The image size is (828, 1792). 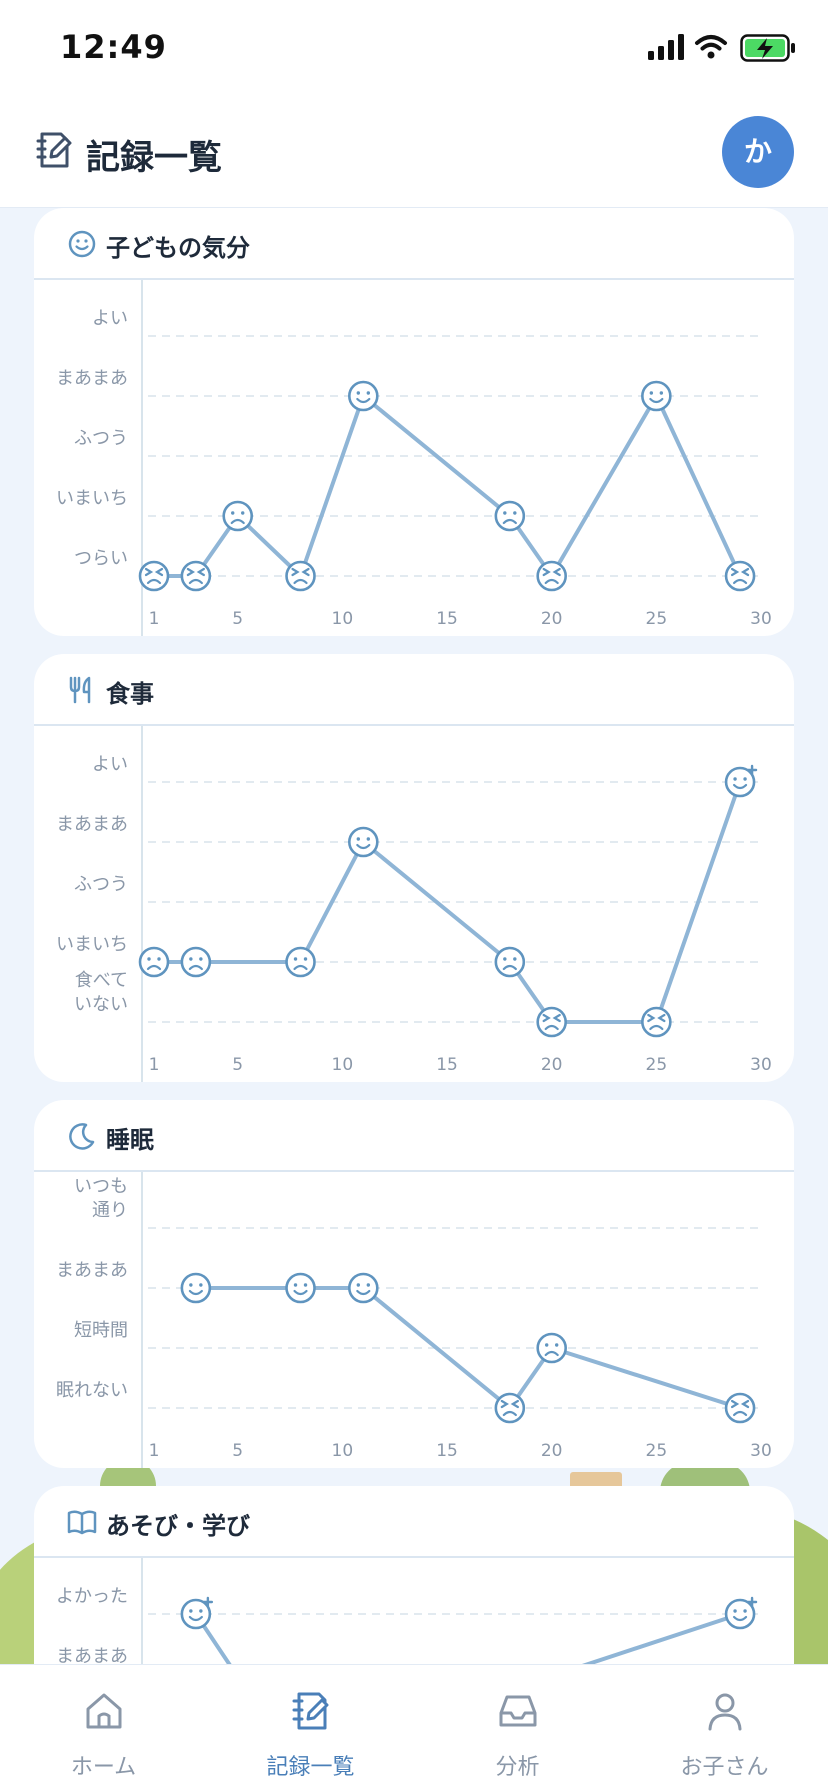 I want to click on y-tick-label: いつも, so click(x=101, y=1186).